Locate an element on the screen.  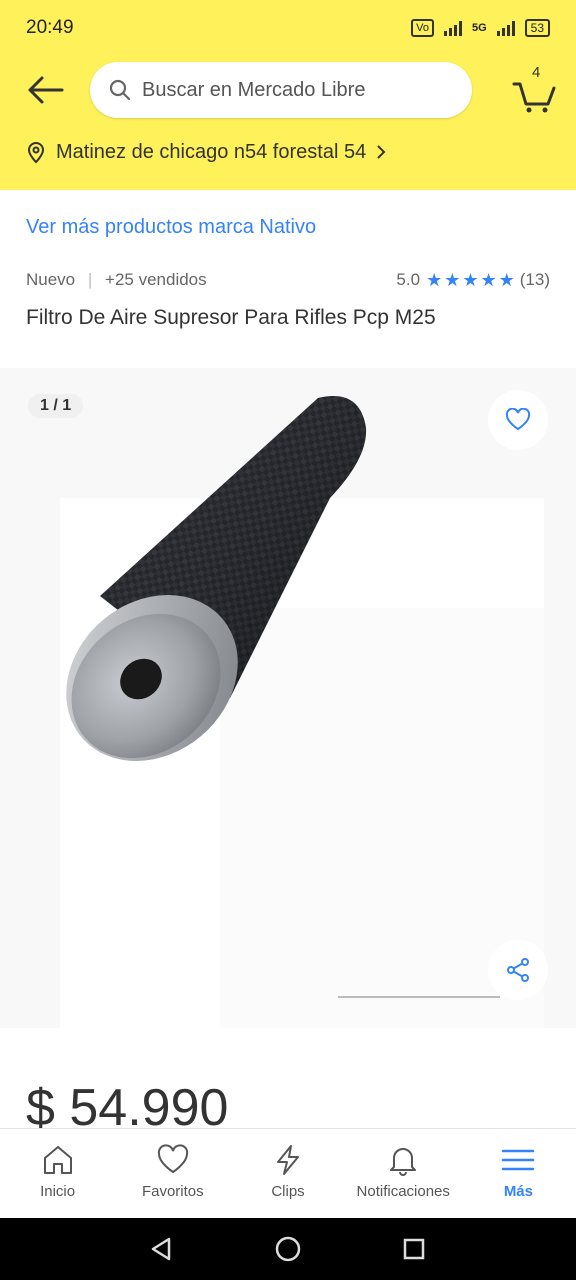
search-icon is located at coordinates (120, 90).